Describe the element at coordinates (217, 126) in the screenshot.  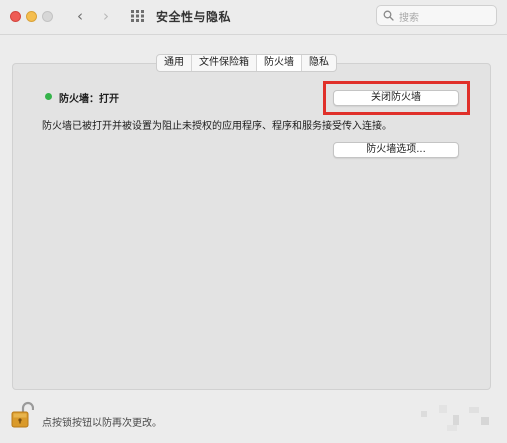
I see `firewall-description: 防火墙已被打开并被设置为阻止未授权的应用程序、程序和服务接受传入连接。` at that location.